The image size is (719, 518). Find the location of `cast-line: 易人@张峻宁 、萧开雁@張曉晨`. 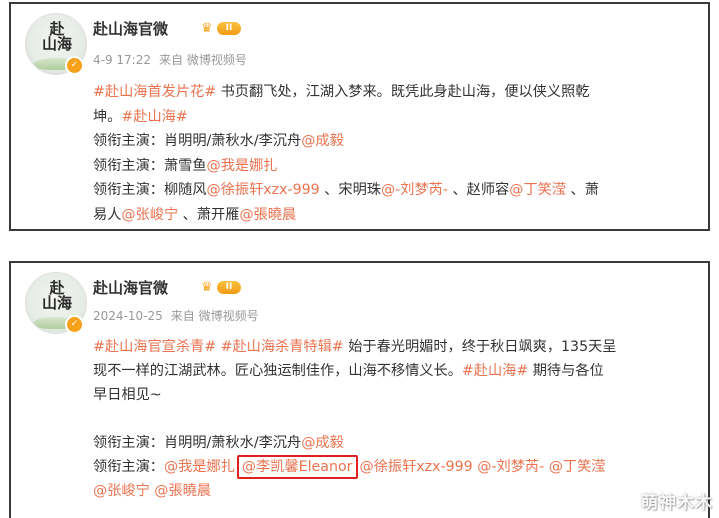

cast-line: 易人@张峻宁 、萧开雁@張曉晨 is located at coordinates (398, 215).